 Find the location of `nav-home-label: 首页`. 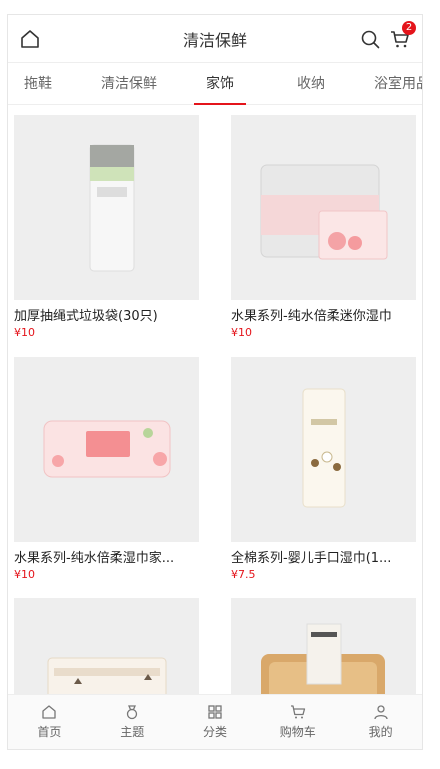

nav-home-label: 首页 is located at coordinates (49, 732).